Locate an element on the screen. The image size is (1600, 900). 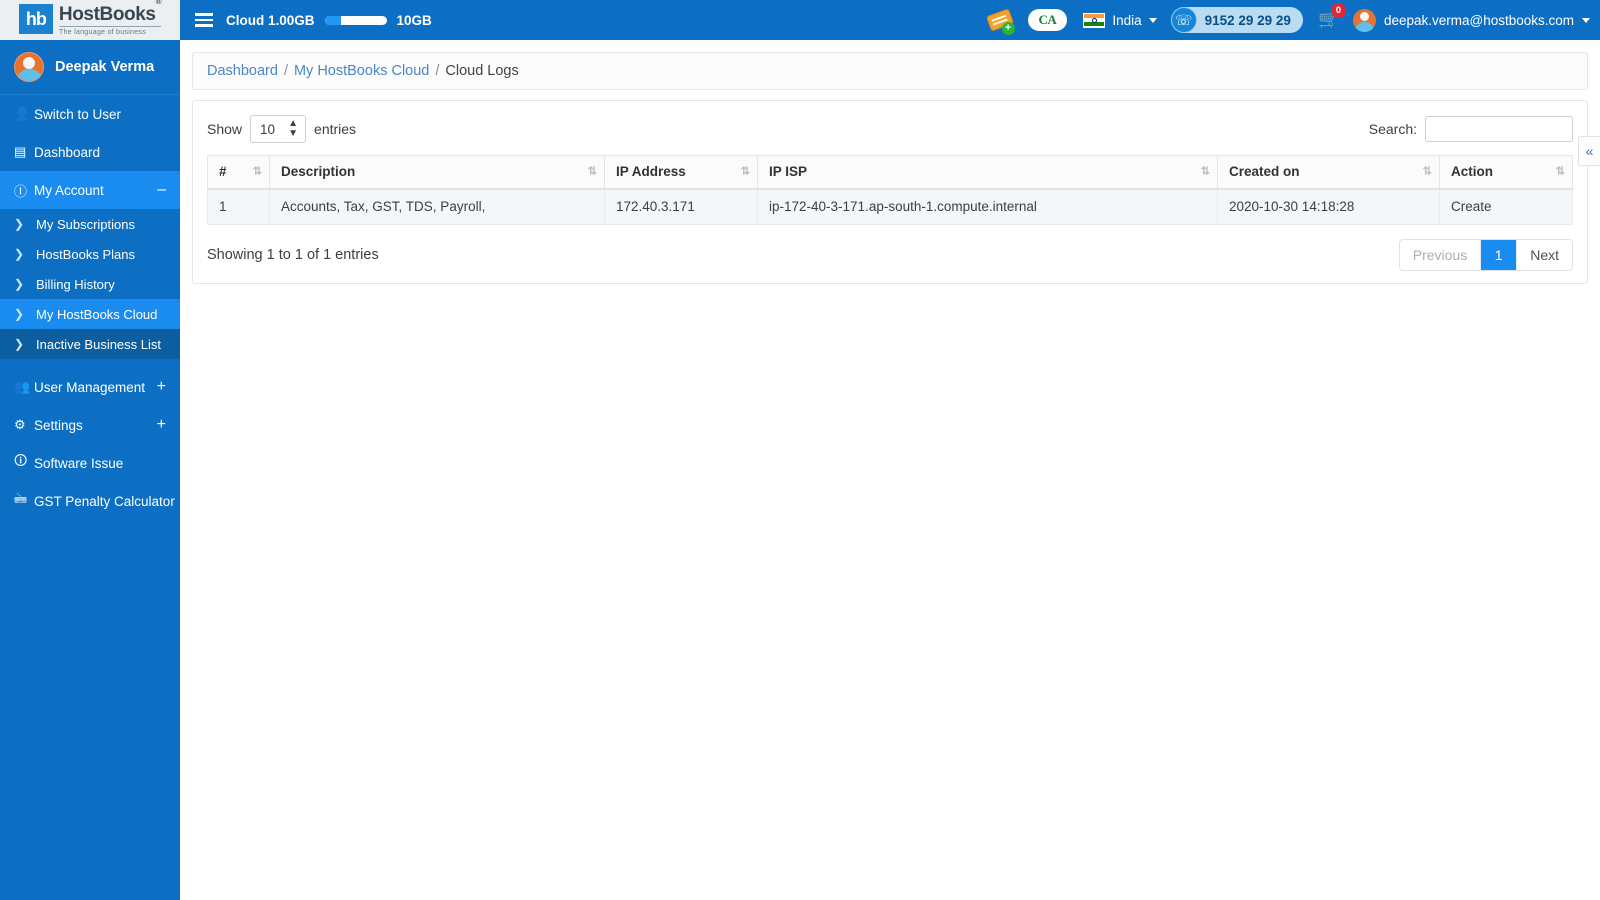
column-header-description: Description ⇅ is located at coordinates (437, 172).